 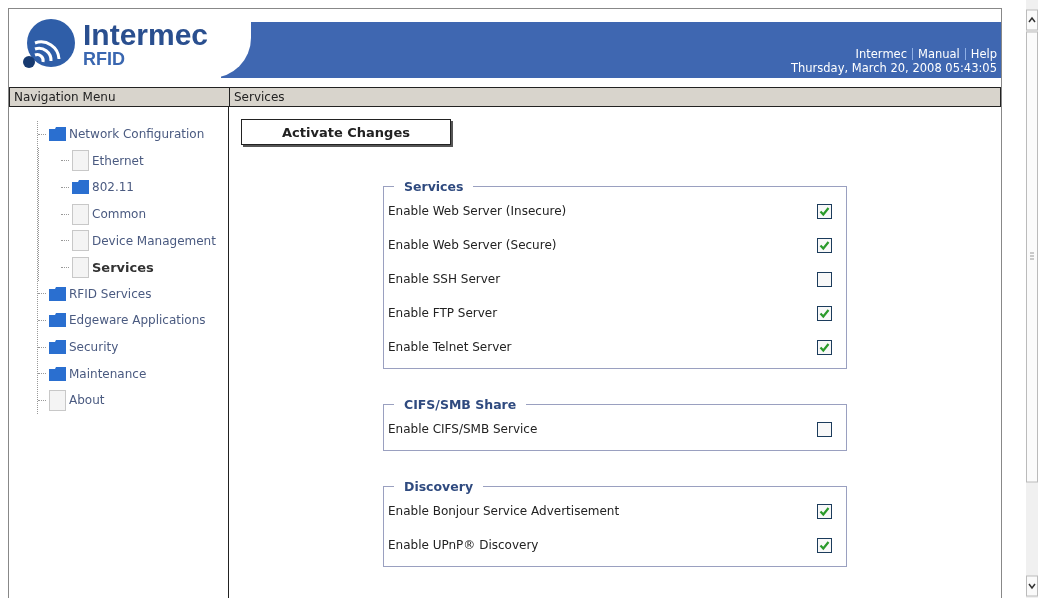 What do you see at coordinates (120, 97) in the screenshot?
I see `nav-heading: Navigation Menu` at bounding box center [120, 97].